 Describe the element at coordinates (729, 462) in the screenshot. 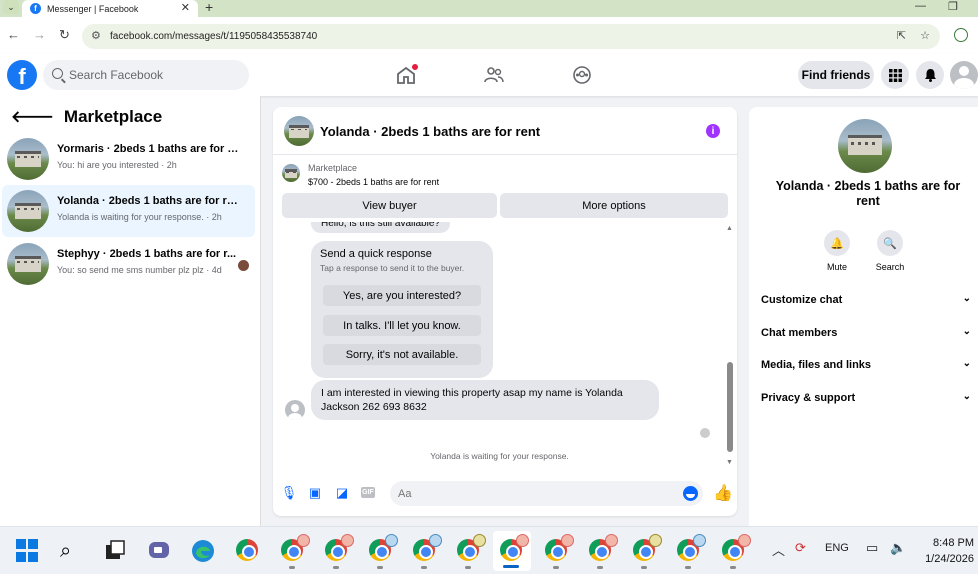

I see `scroll-down-icon: ▼` at that location.